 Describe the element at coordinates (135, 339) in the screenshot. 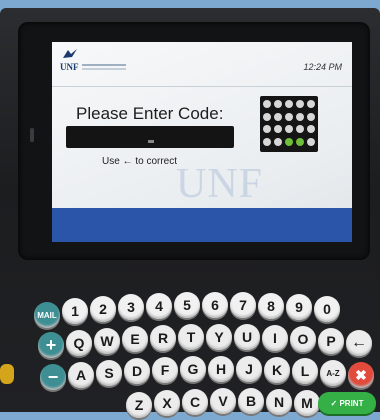

I see `key-e: E` at that location.